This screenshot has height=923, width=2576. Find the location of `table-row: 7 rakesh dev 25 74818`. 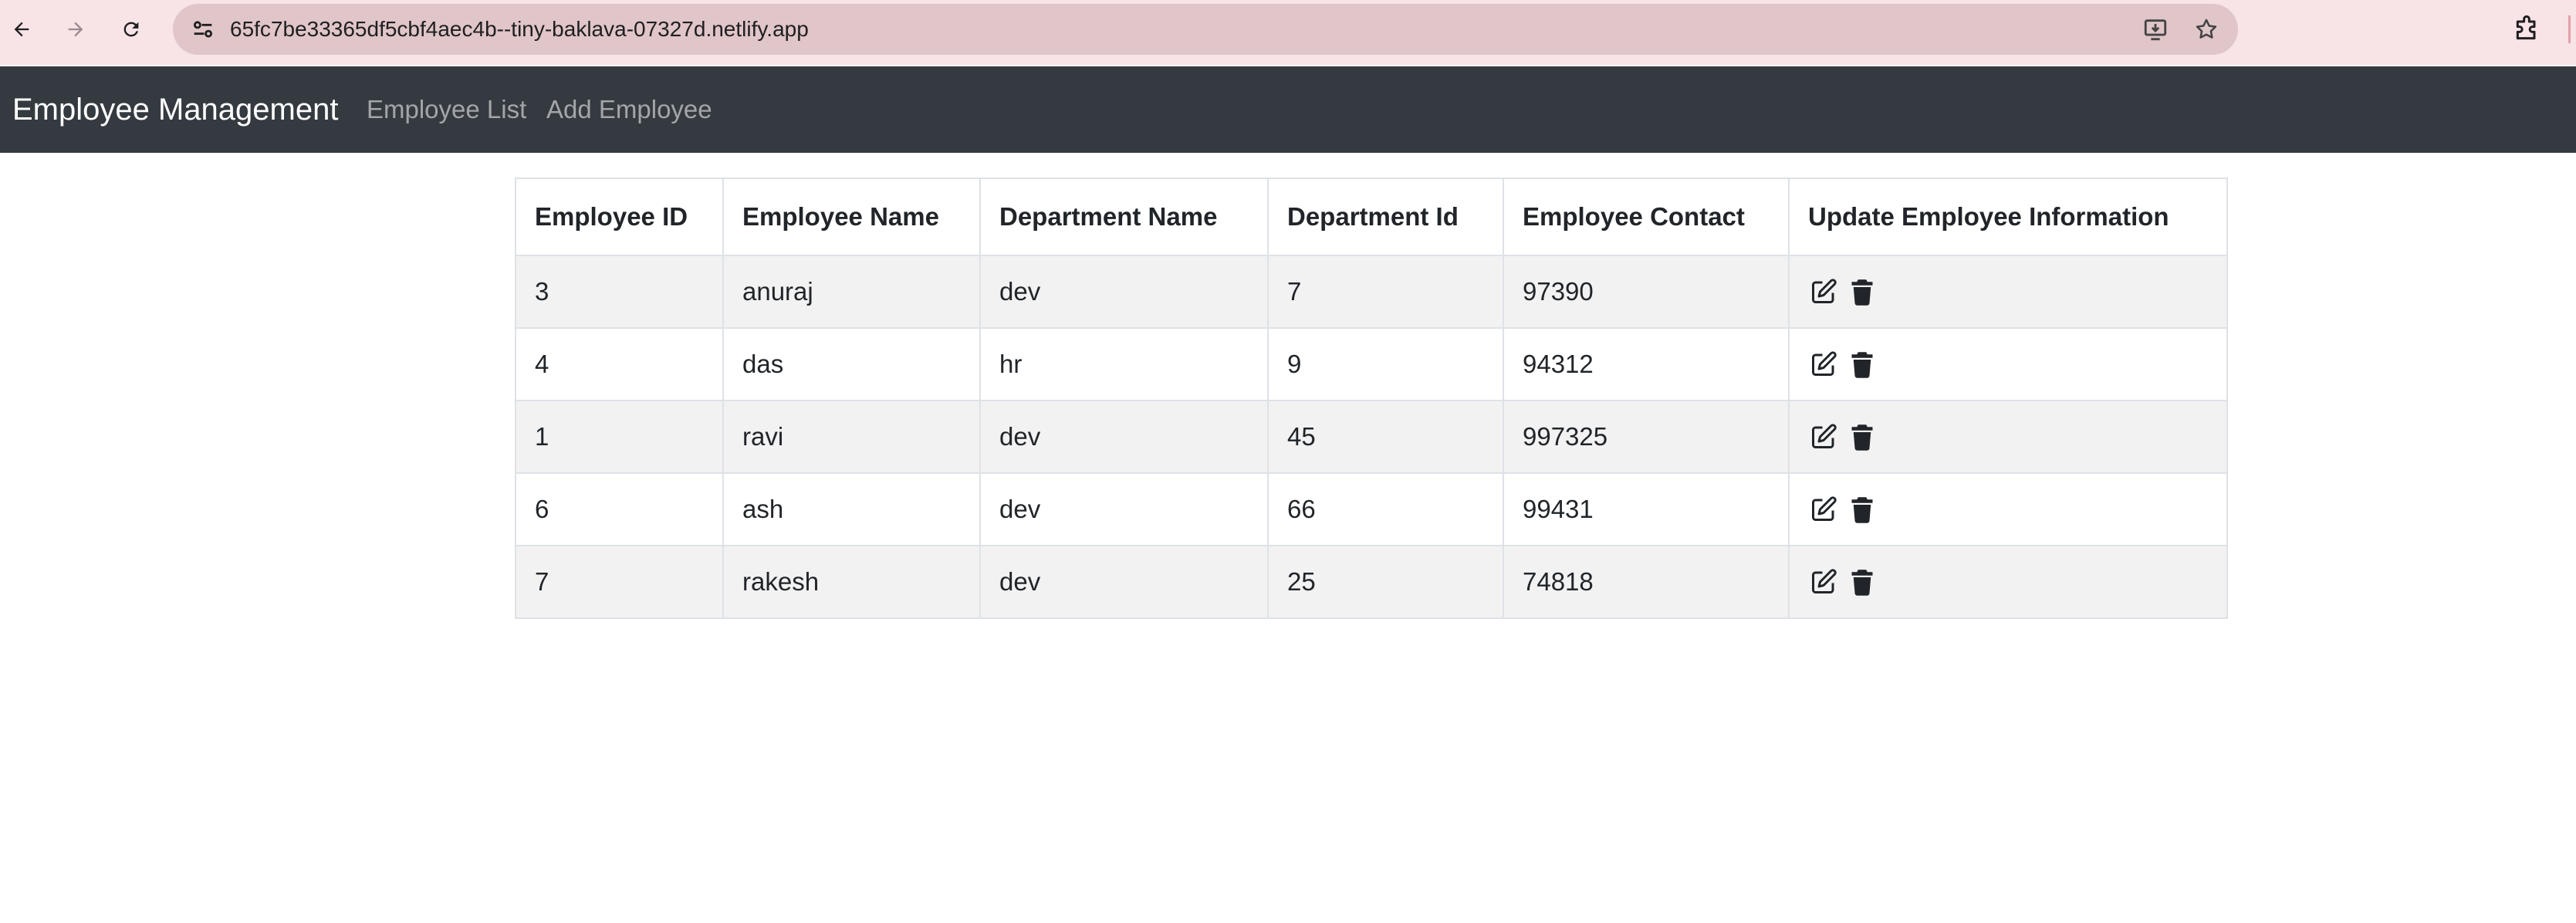

table-row: 7 rakesh dev 25 74818 is located at coordinates (1371, 582).